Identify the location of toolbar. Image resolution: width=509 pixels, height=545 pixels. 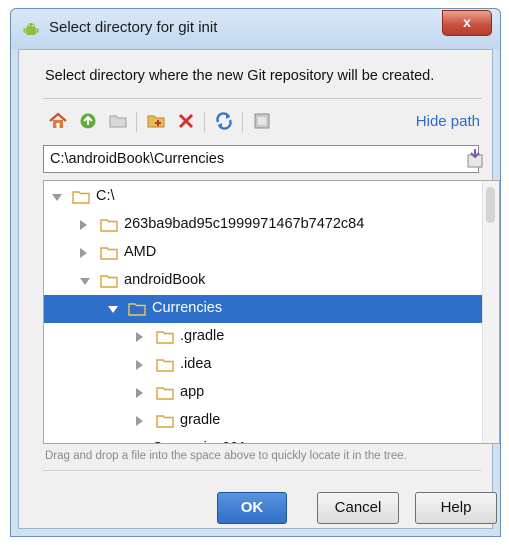
(217, 121).